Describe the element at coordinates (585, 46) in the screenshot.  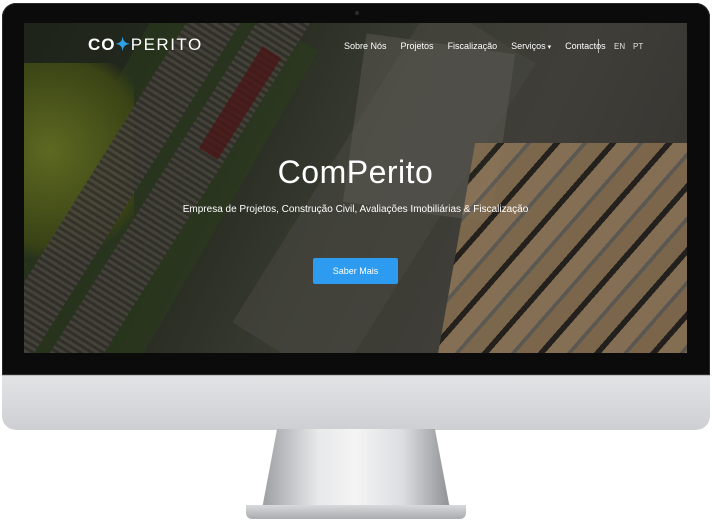
I see `nav-item-contactos: Contactos` at that location.